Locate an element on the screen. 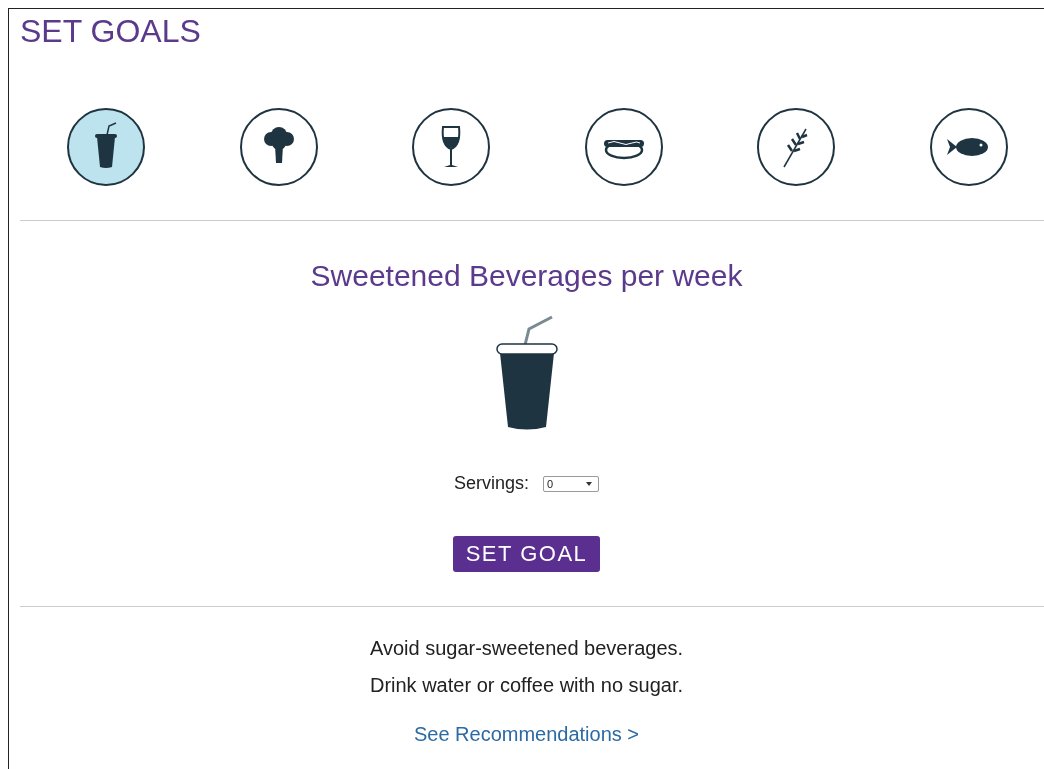 This screenshot has height=769, width=1044. servings-label: Servings: is located at coordinates (491, 483).